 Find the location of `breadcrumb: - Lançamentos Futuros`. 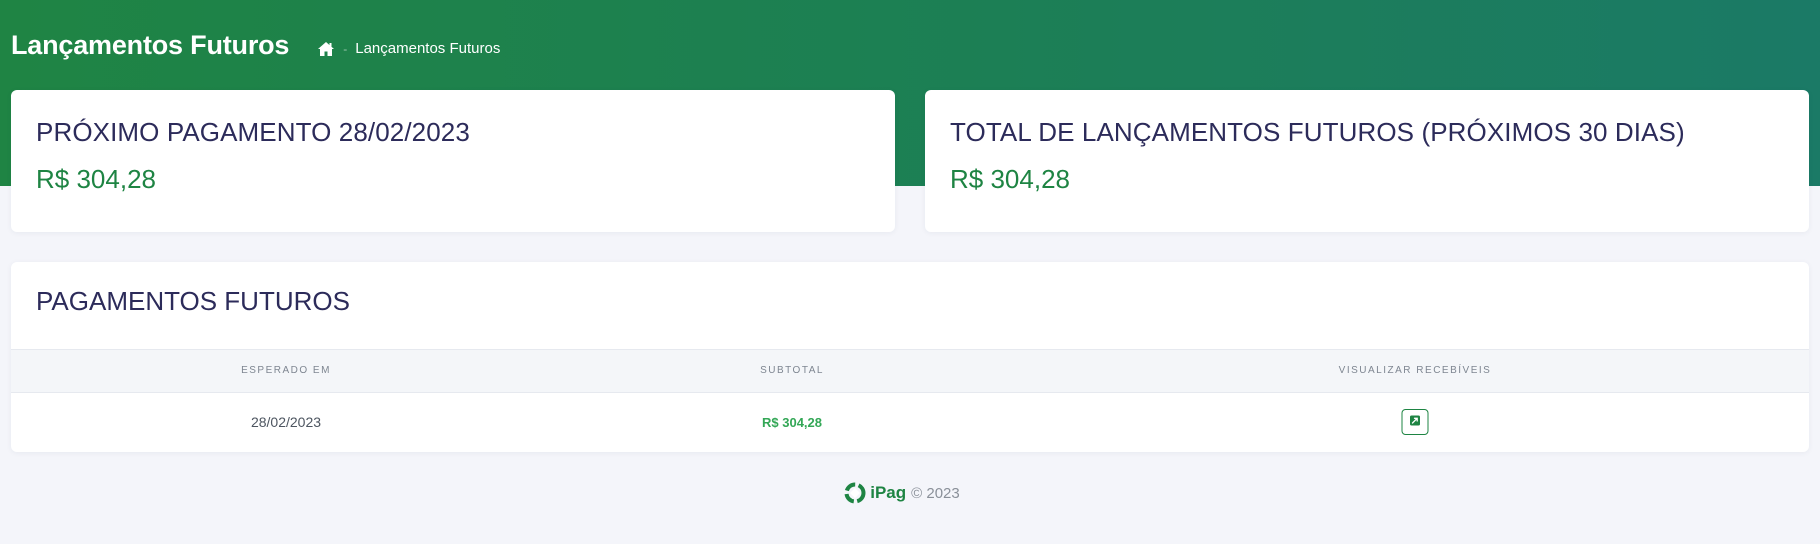

breadcrumb: - Lançamentos Futuros is located at coordinates (408, 48).